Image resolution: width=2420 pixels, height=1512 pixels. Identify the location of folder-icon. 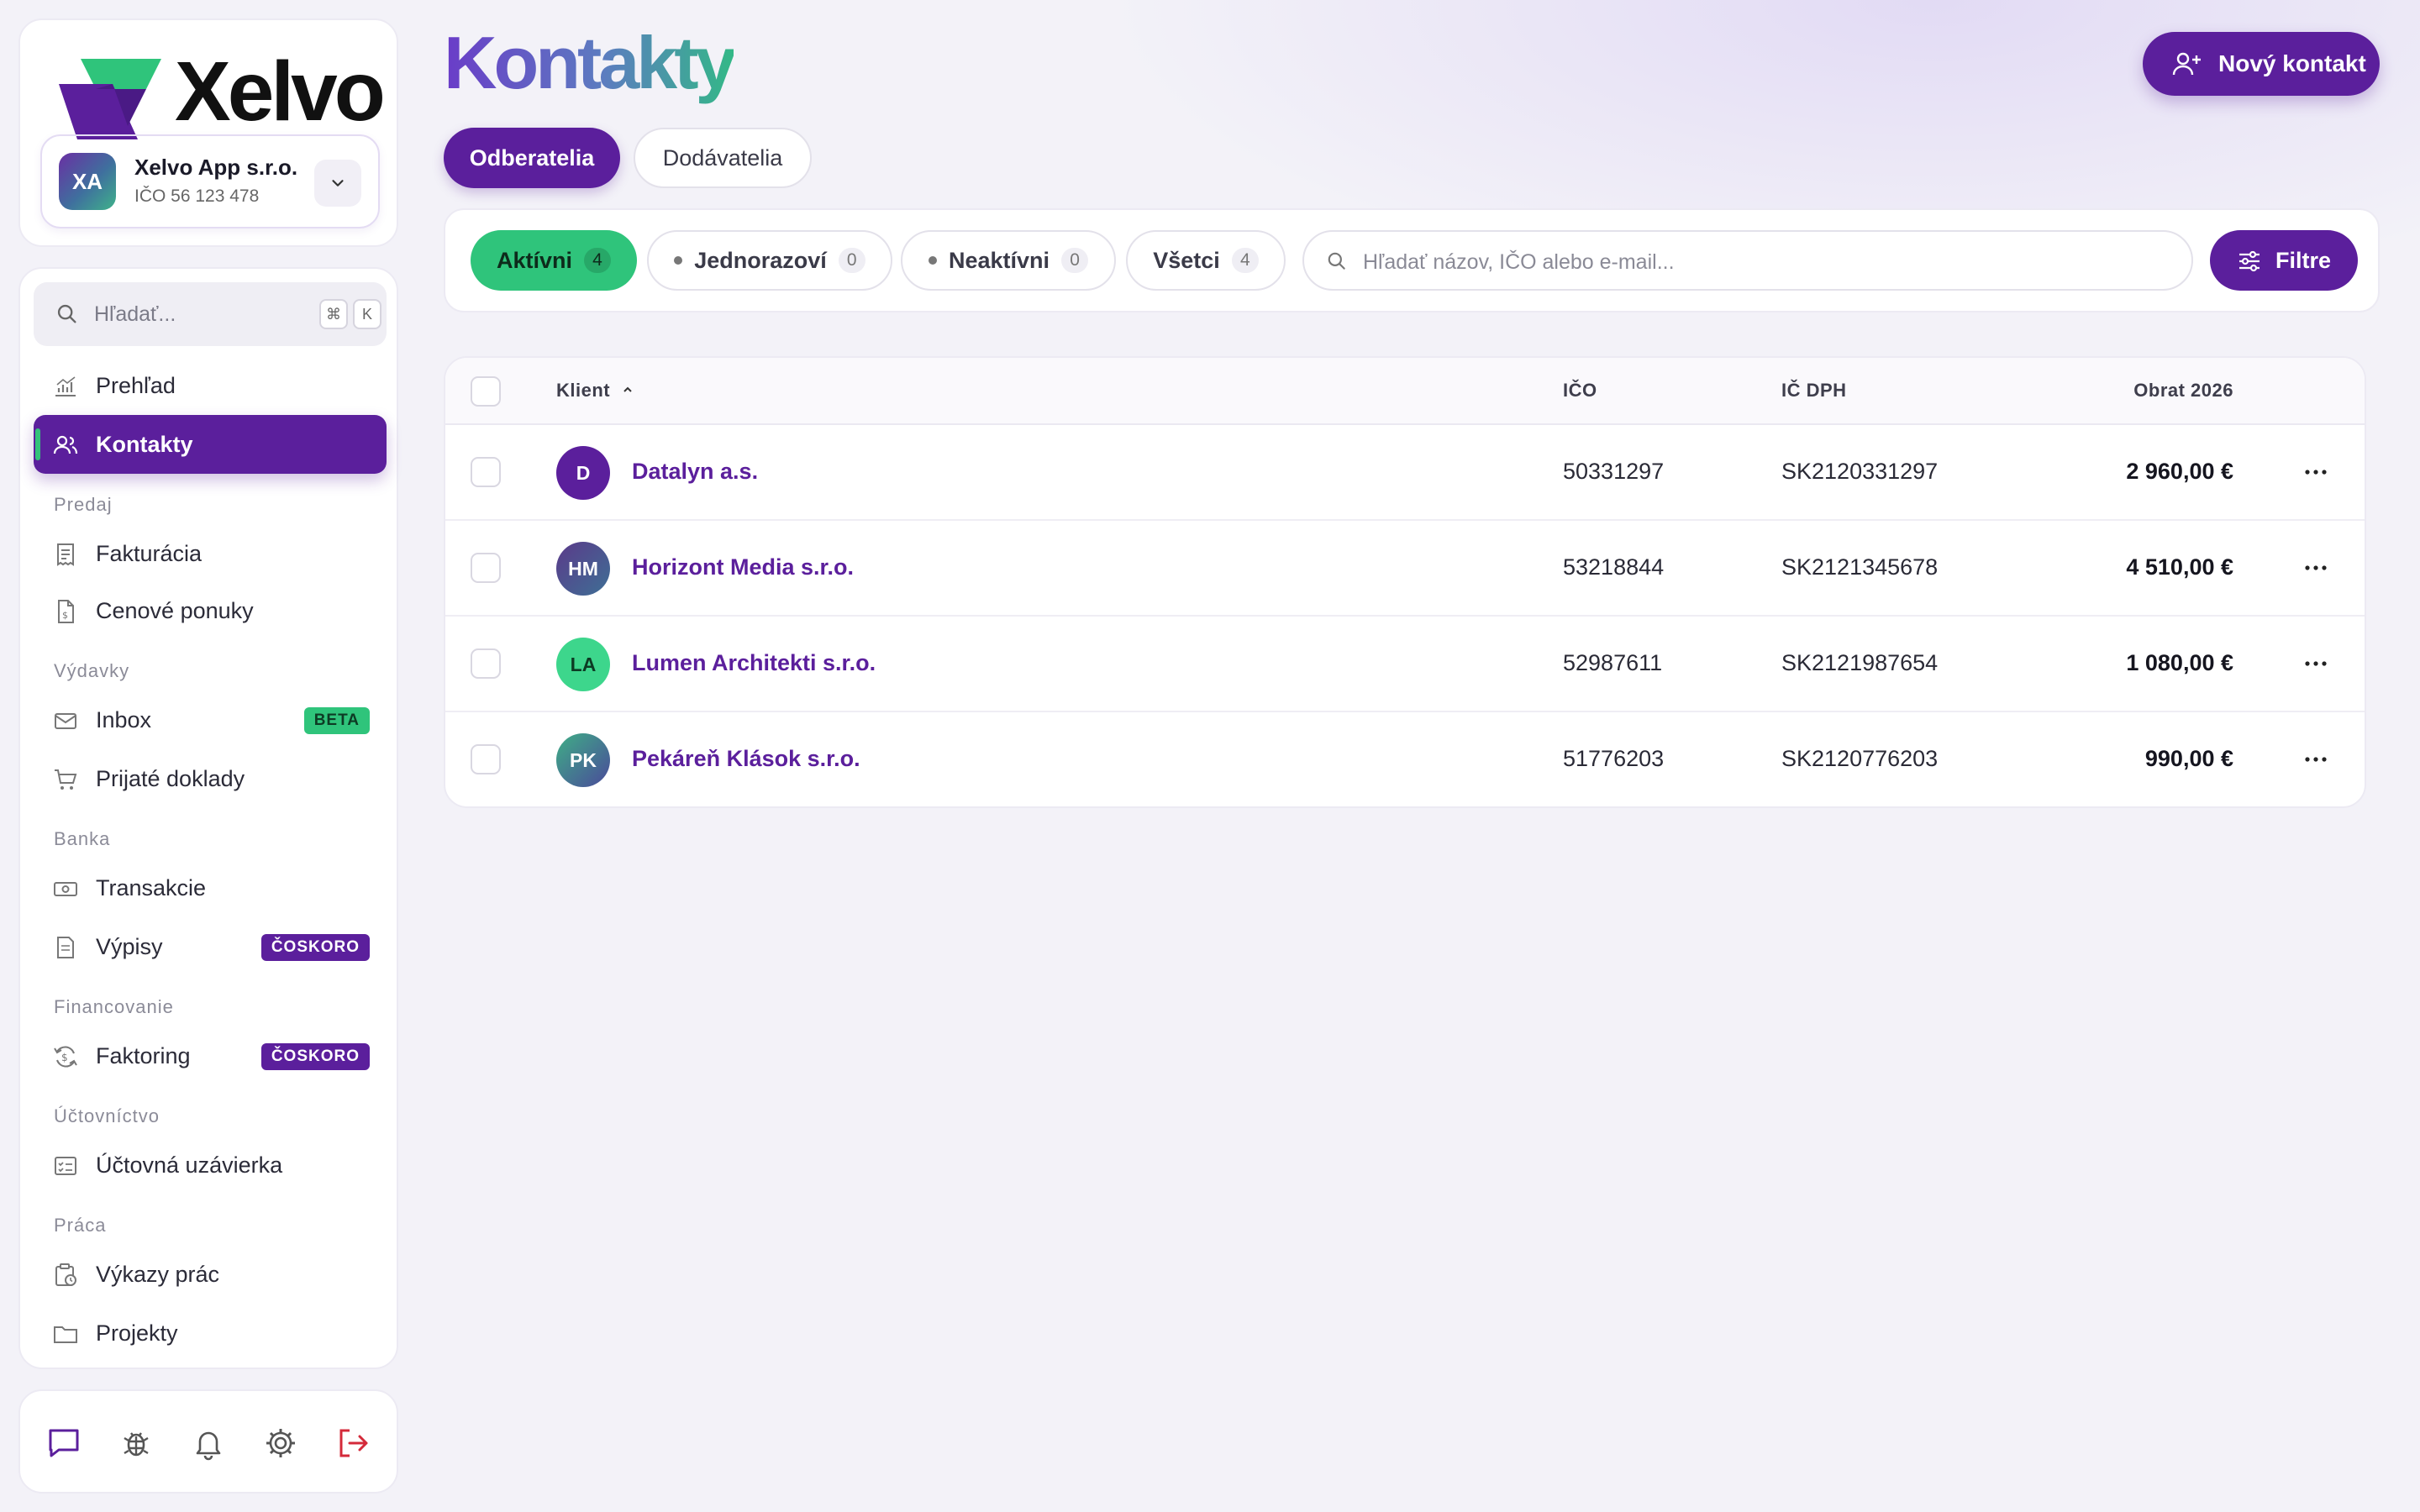
(65, 1334).